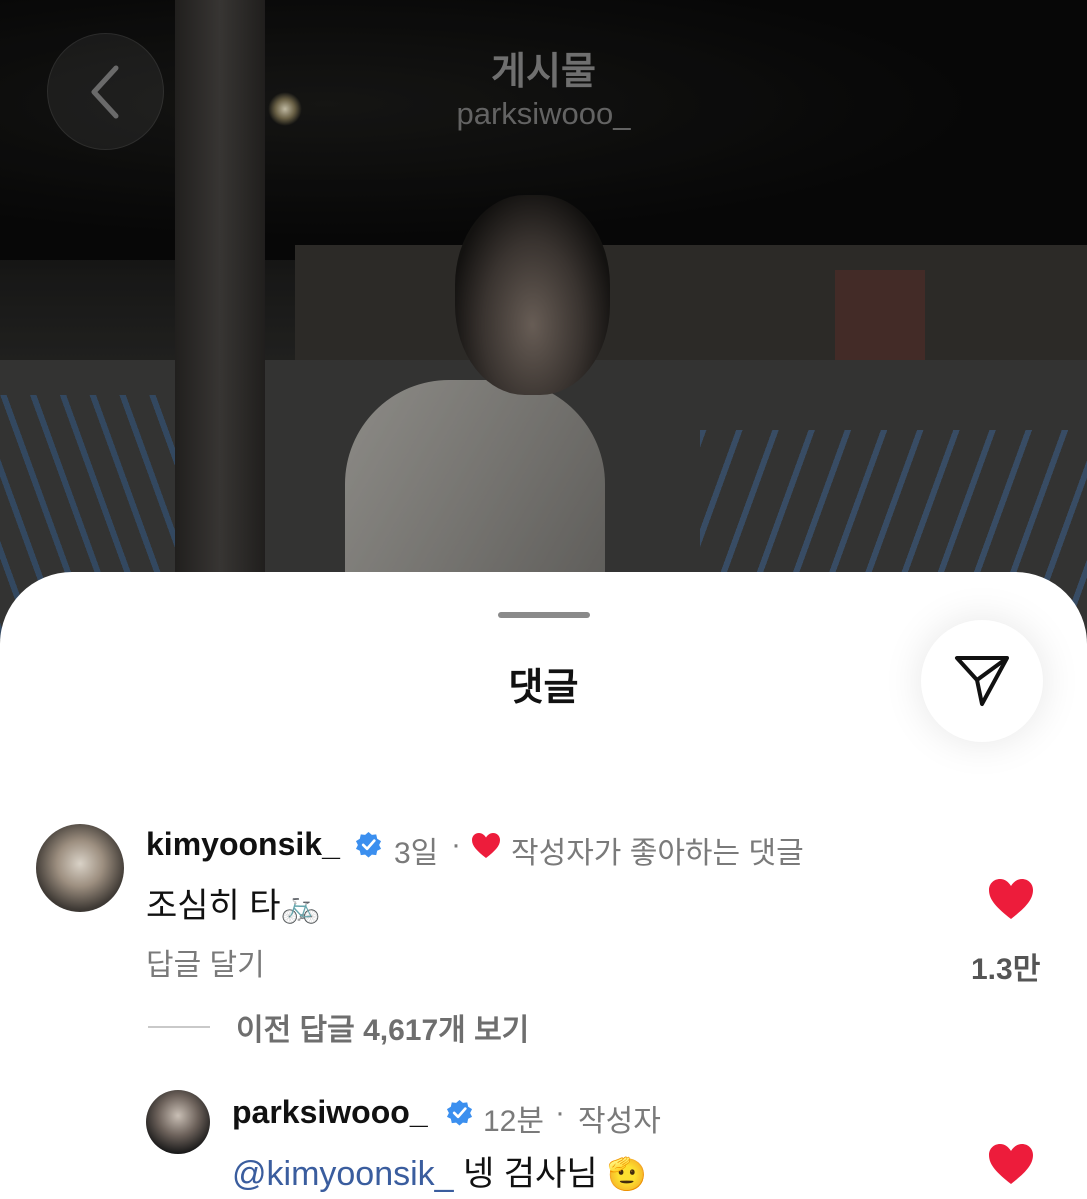 The image size is (1087, 1199). What do you see at coordinates (300, 906) in the screenshot?
I see `bicycle-emoji: 🚲` at bounding box center [300, 906].